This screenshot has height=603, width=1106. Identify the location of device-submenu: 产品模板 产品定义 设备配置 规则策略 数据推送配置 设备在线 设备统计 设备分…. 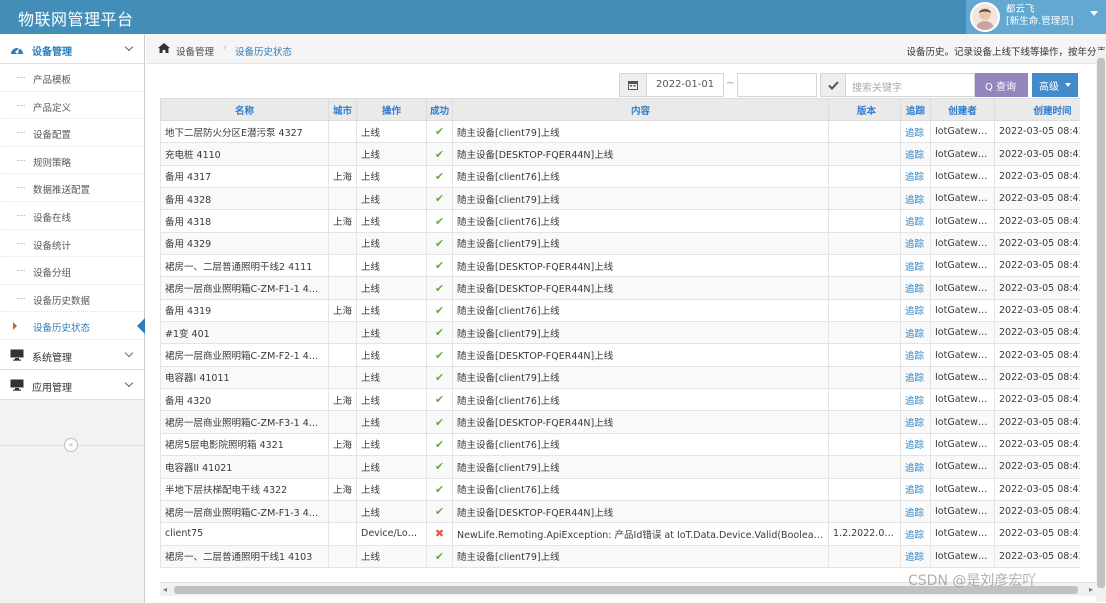
(72, 202).